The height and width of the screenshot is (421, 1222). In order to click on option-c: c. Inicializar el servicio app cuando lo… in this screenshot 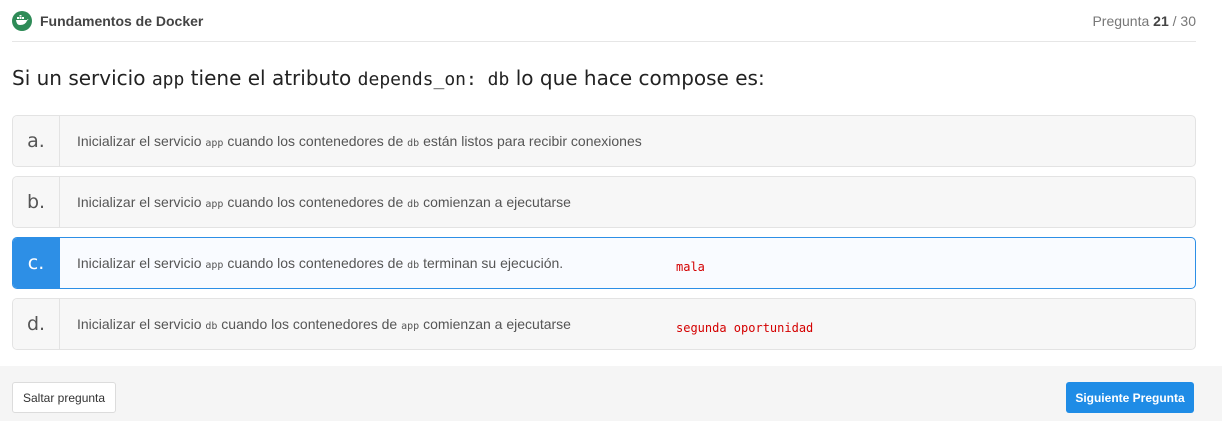, I will do `click(604, 263)`.